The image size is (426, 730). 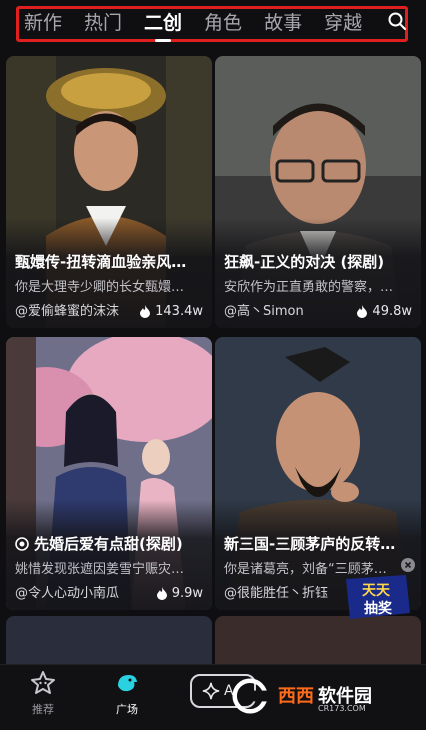 I want to click on nav-recommend-label: 推荐, so click(x=43, y=709).